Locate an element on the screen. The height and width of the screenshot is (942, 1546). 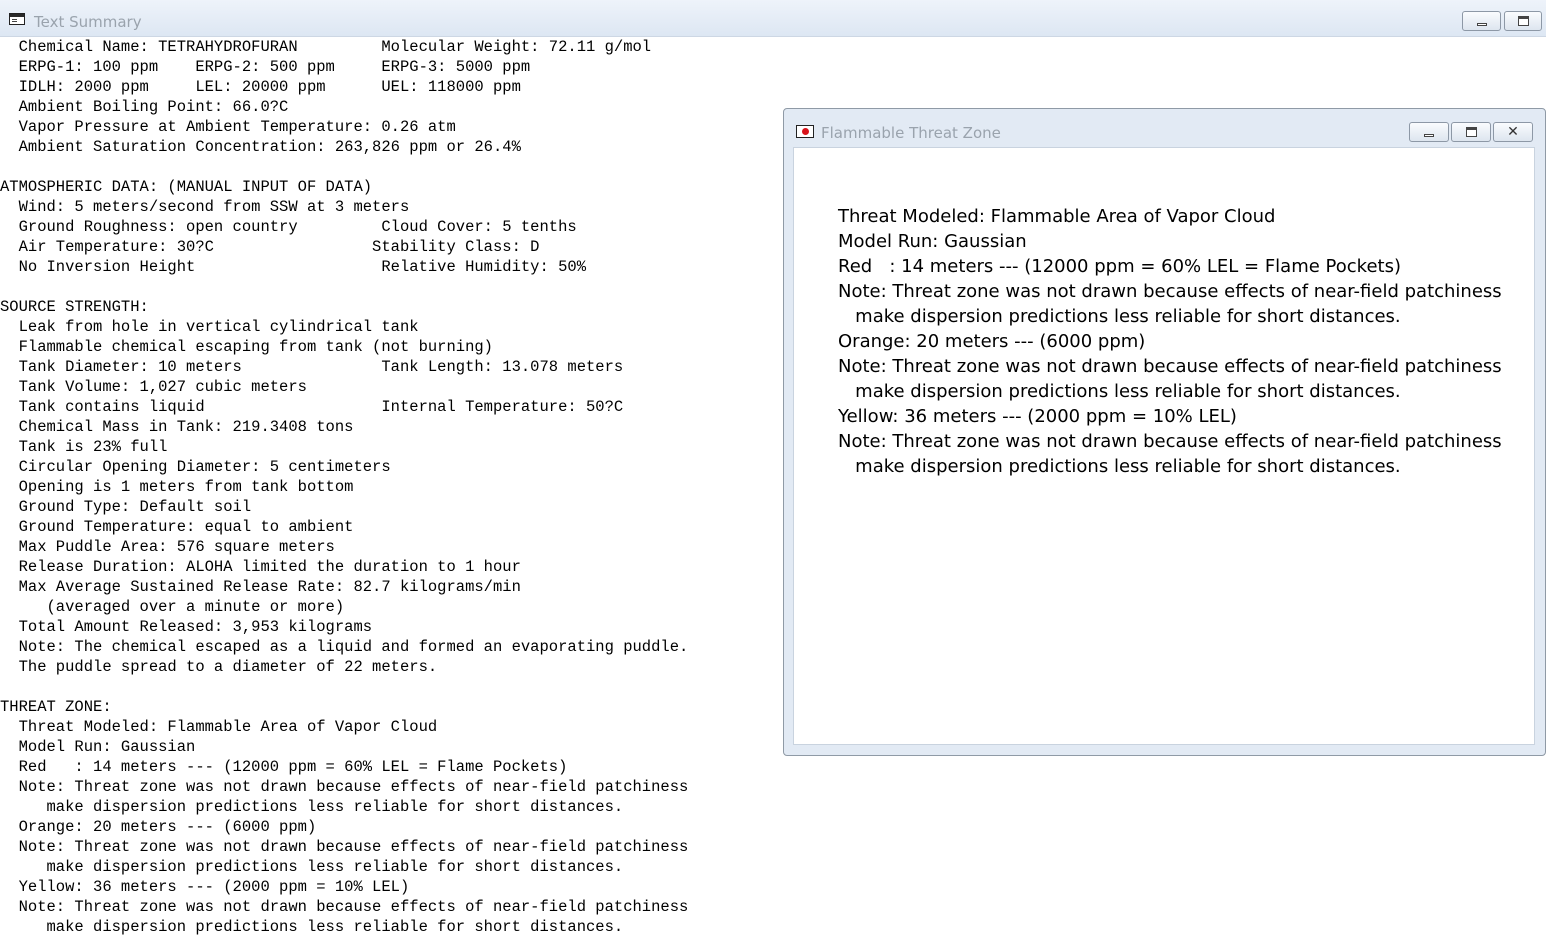
summary-line: Tank Volume: 1,027 cubic meters is located at coordinates (153, 387).